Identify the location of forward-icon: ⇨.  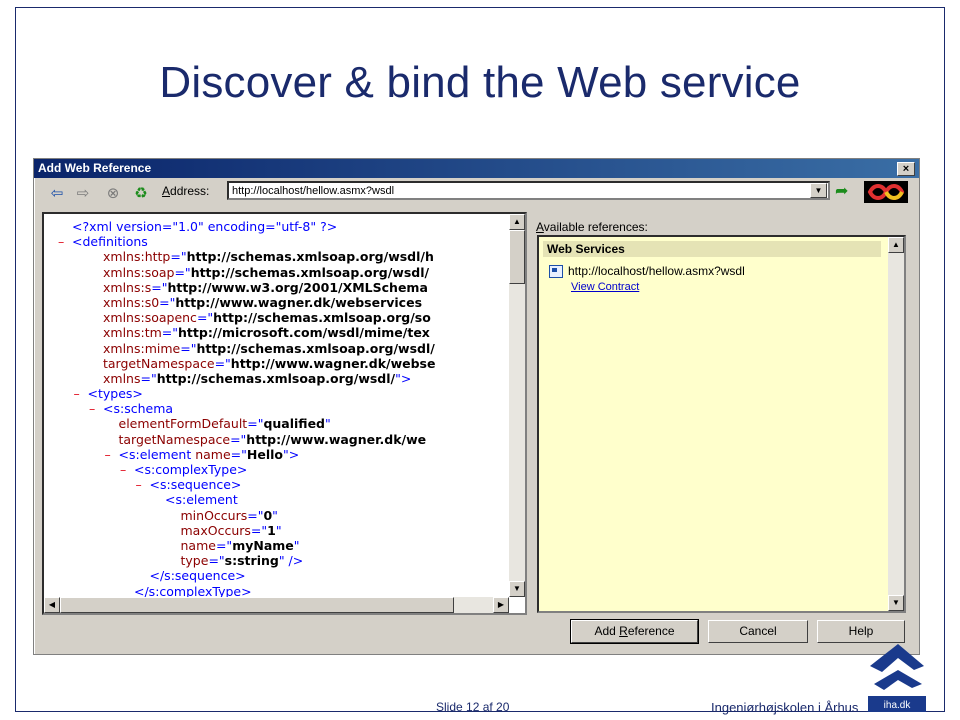
(83, 193).